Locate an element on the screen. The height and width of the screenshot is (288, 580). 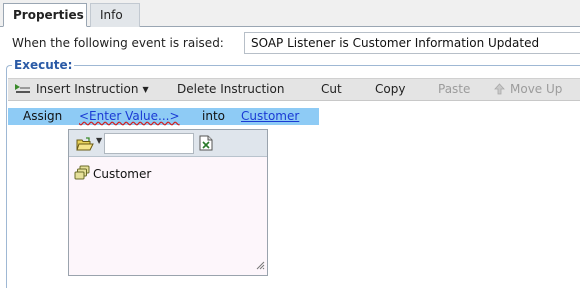
arrow-up-icon is located at coordinates (499, 90).